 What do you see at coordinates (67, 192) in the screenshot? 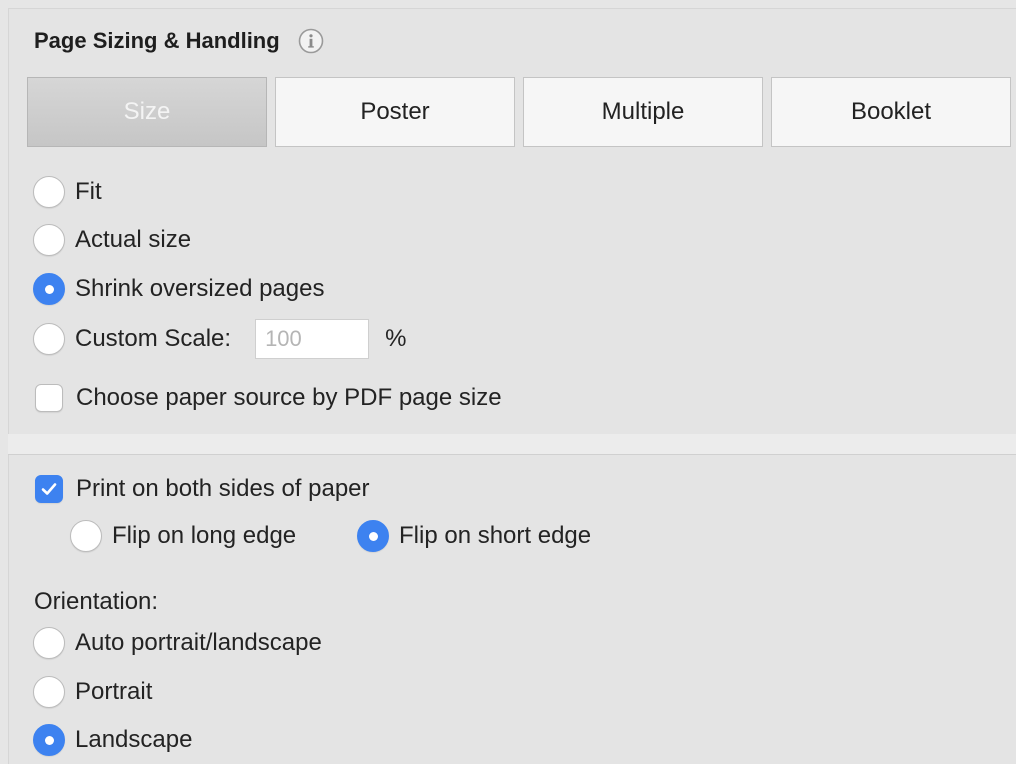
I see `option-fit: Fit` at bounding box center [67, 192].